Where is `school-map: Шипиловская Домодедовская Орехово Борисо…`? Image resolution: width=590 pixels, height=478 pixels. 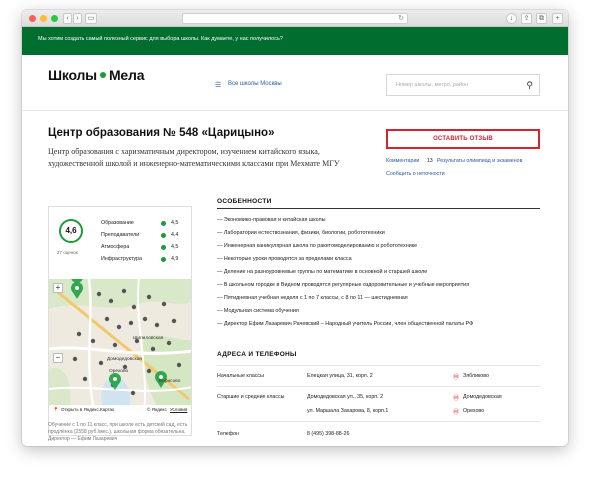
school-map: Шипиловская Домодедовская Орехово Борисо… is located at coordinates (120, 345).